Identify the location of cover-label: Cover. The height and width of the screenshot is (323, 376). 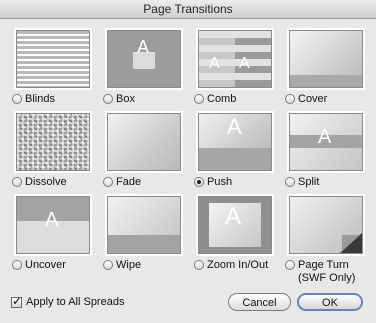
(313, 99).